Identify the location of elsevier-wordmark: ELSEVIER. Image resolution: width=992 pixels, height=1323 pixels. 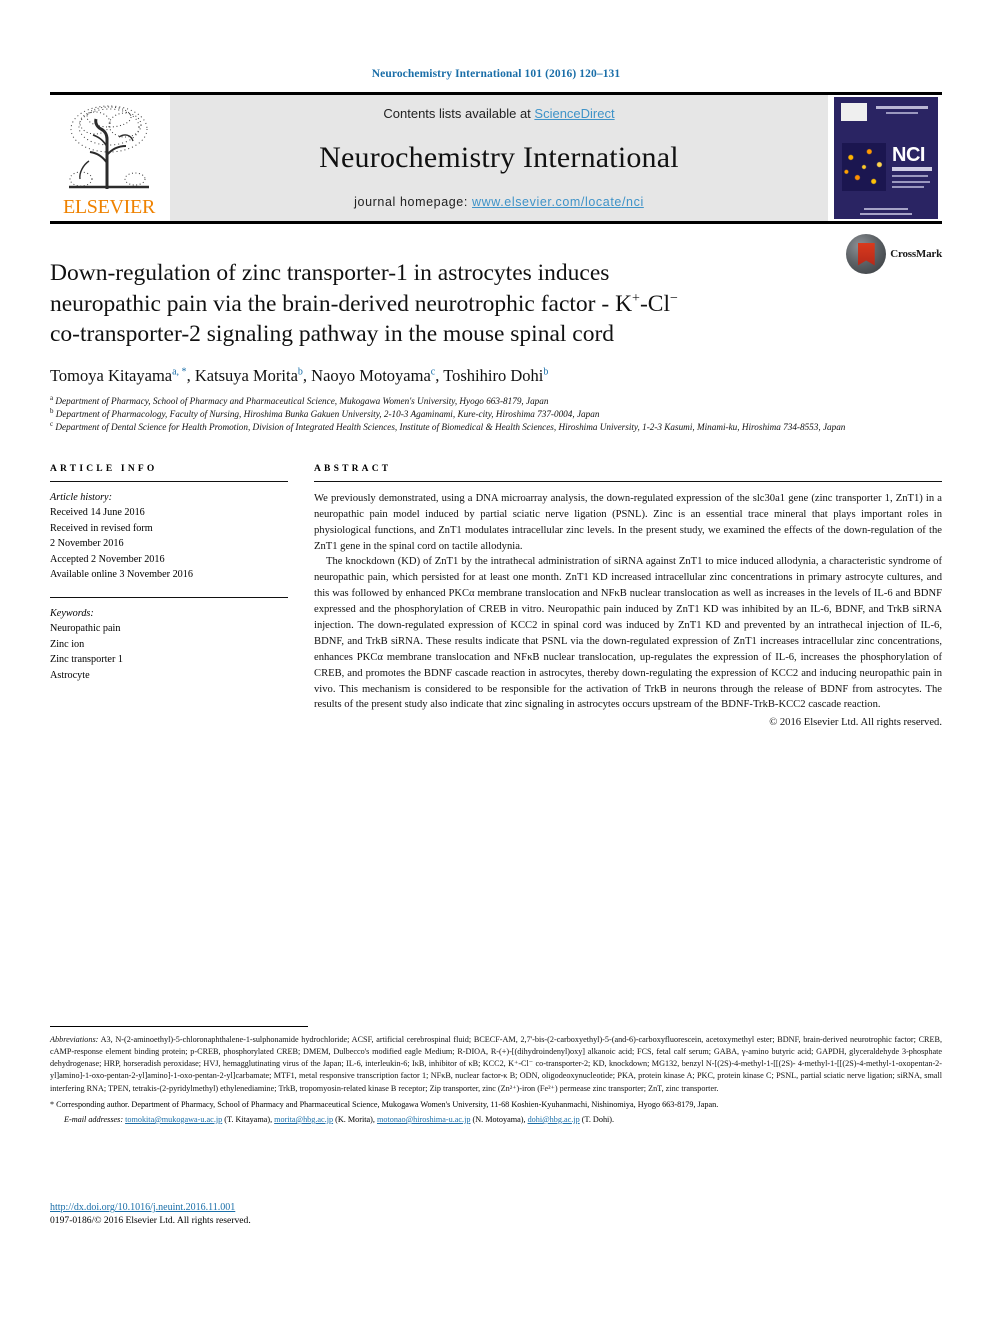
(109, 207).